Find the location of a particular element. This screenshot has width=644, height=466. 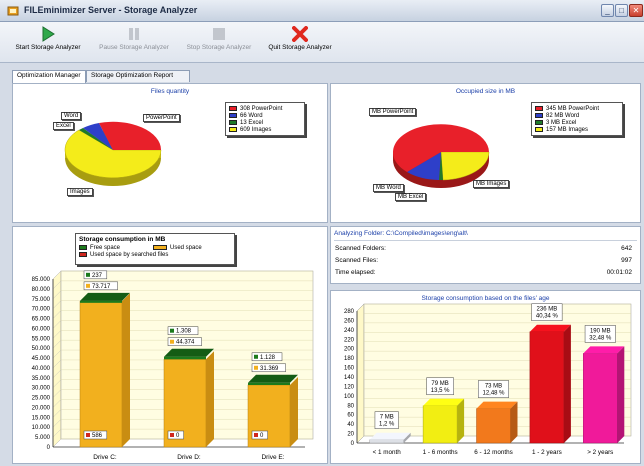

files-quantity-title: Files quantity is located at coordinates (170, 91).